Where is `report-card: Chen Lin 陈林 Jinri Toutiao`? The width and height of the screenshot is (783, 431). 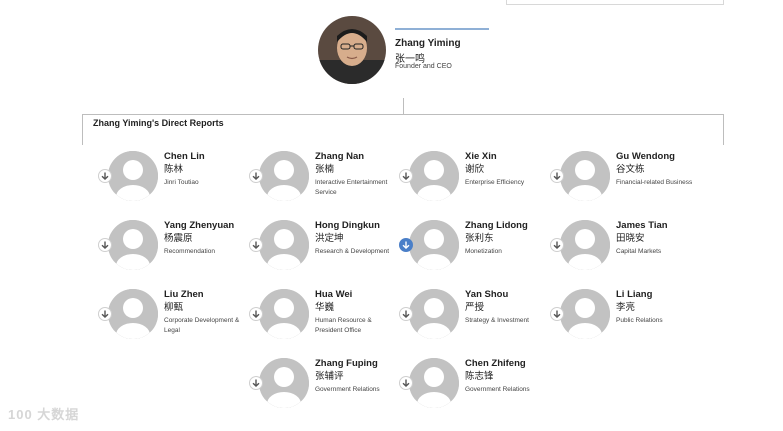 report-card: Chen Lin 陈林 Jinri Toutiao is located at coordinates (173, 177).